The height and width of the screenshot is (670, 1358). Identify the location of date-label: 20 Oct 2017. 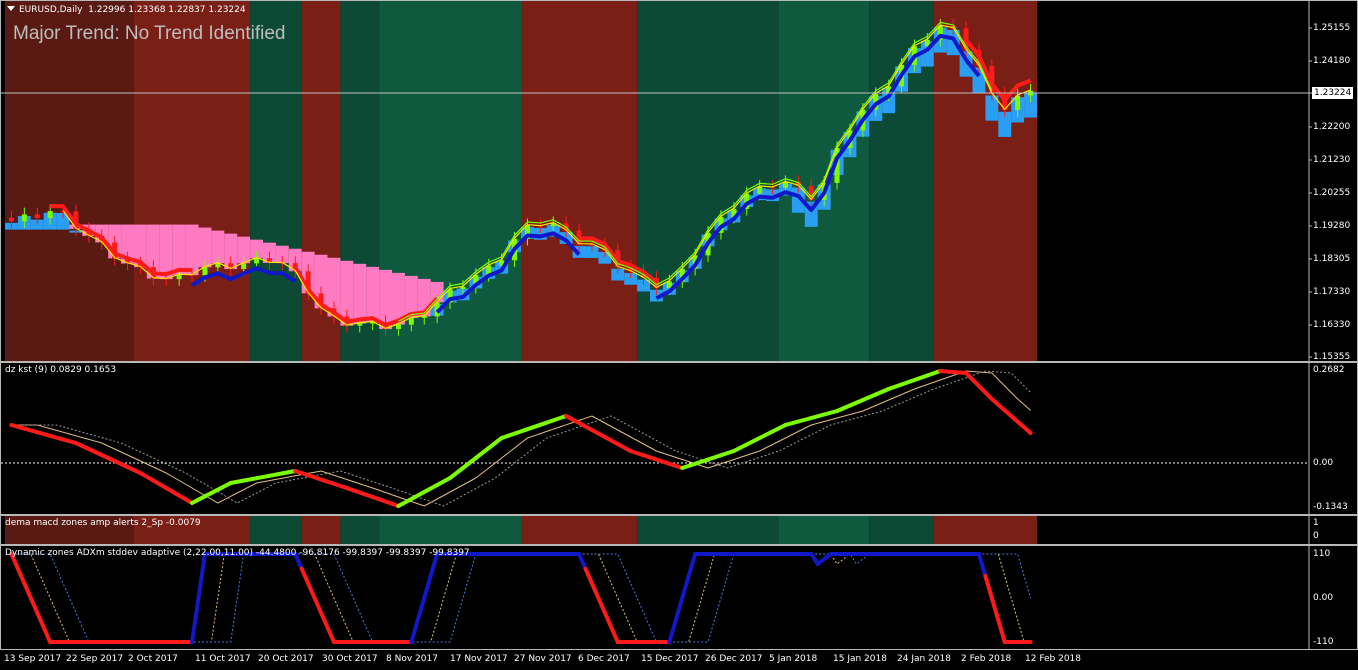
(286, 659).